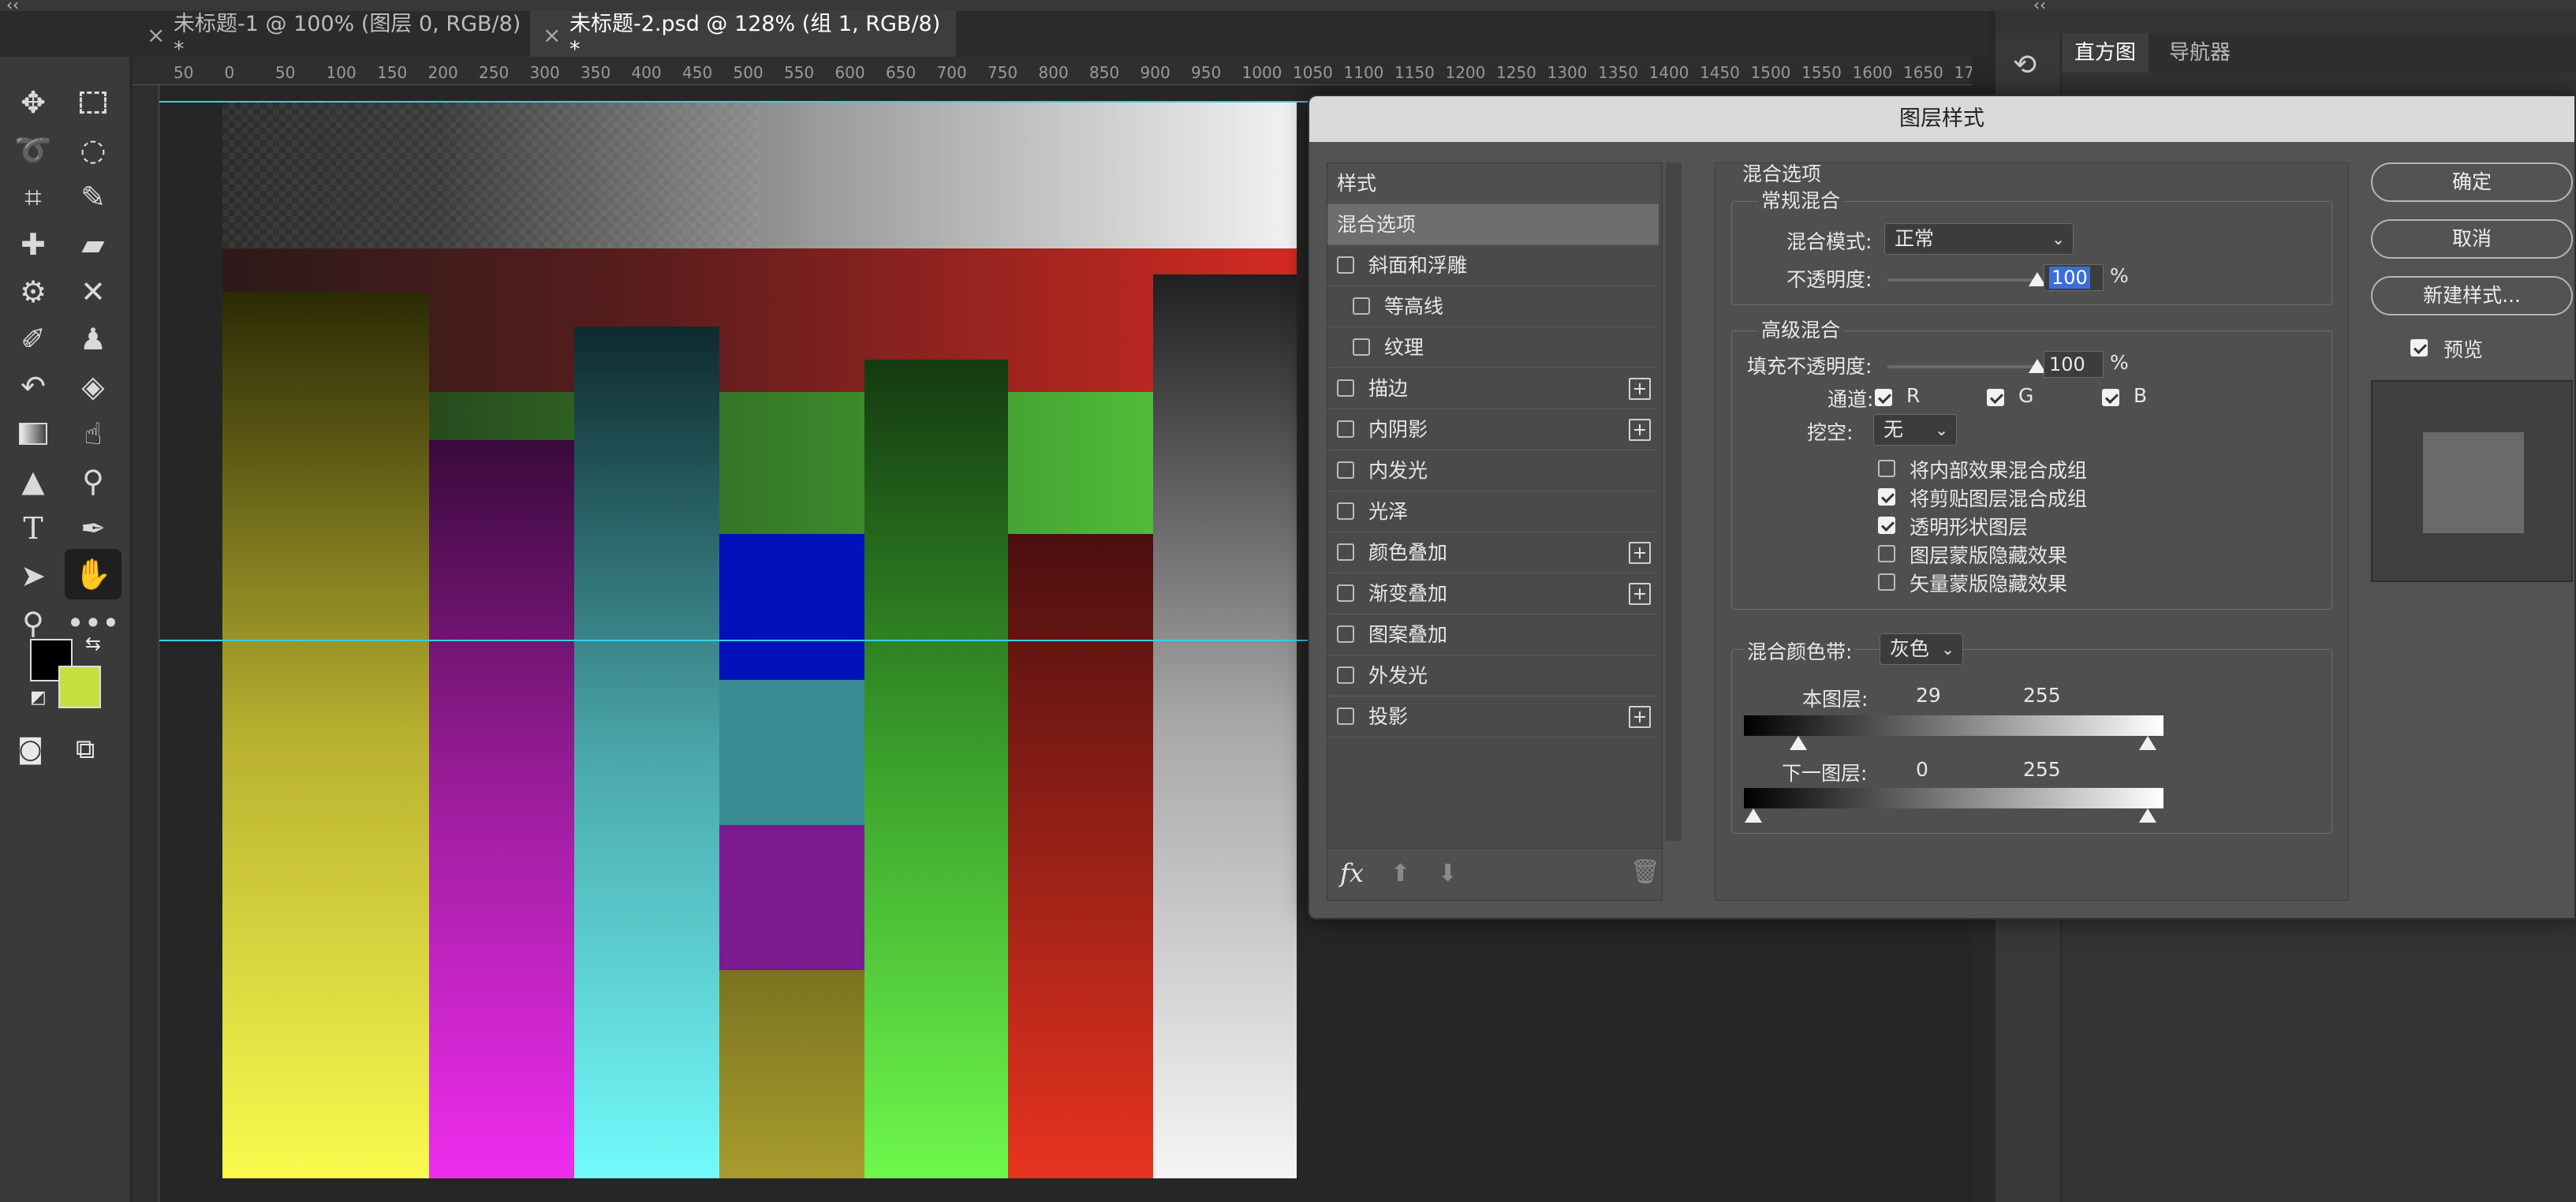 This screenshot has height=1202, width=2576. I want to click on channel-g-checkbox, so click(1995, 397).